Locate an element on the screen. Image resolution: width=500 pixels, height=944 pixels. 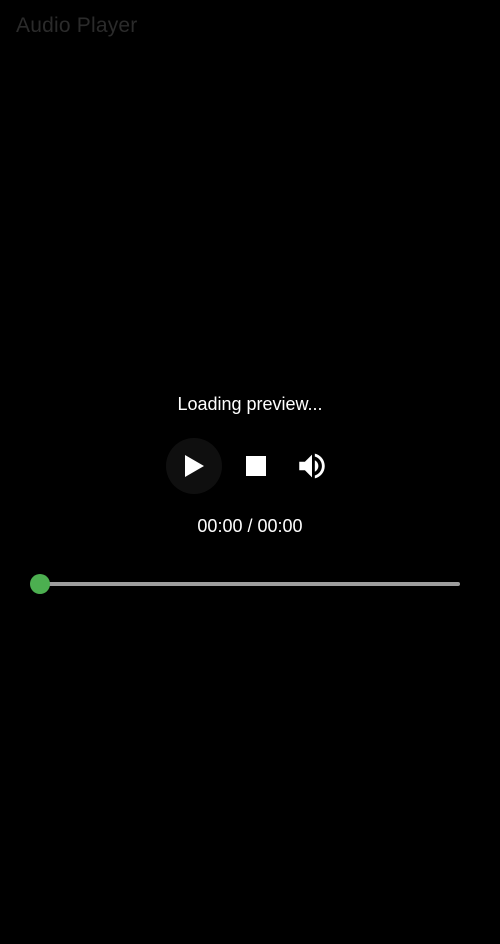
current-time: 00:00 is located at coordinates (220, 526).